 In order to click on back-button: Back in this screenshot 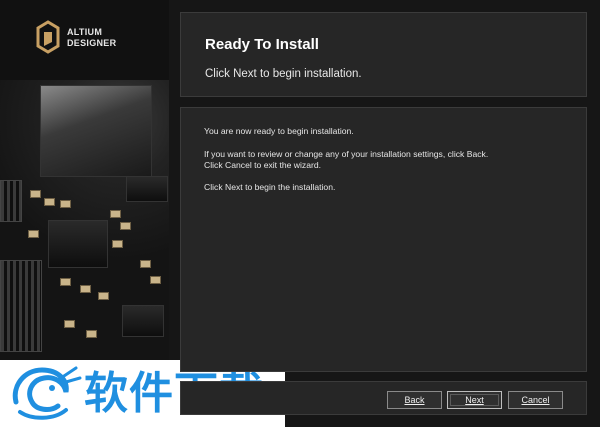, I will do `click(414, 400)`.